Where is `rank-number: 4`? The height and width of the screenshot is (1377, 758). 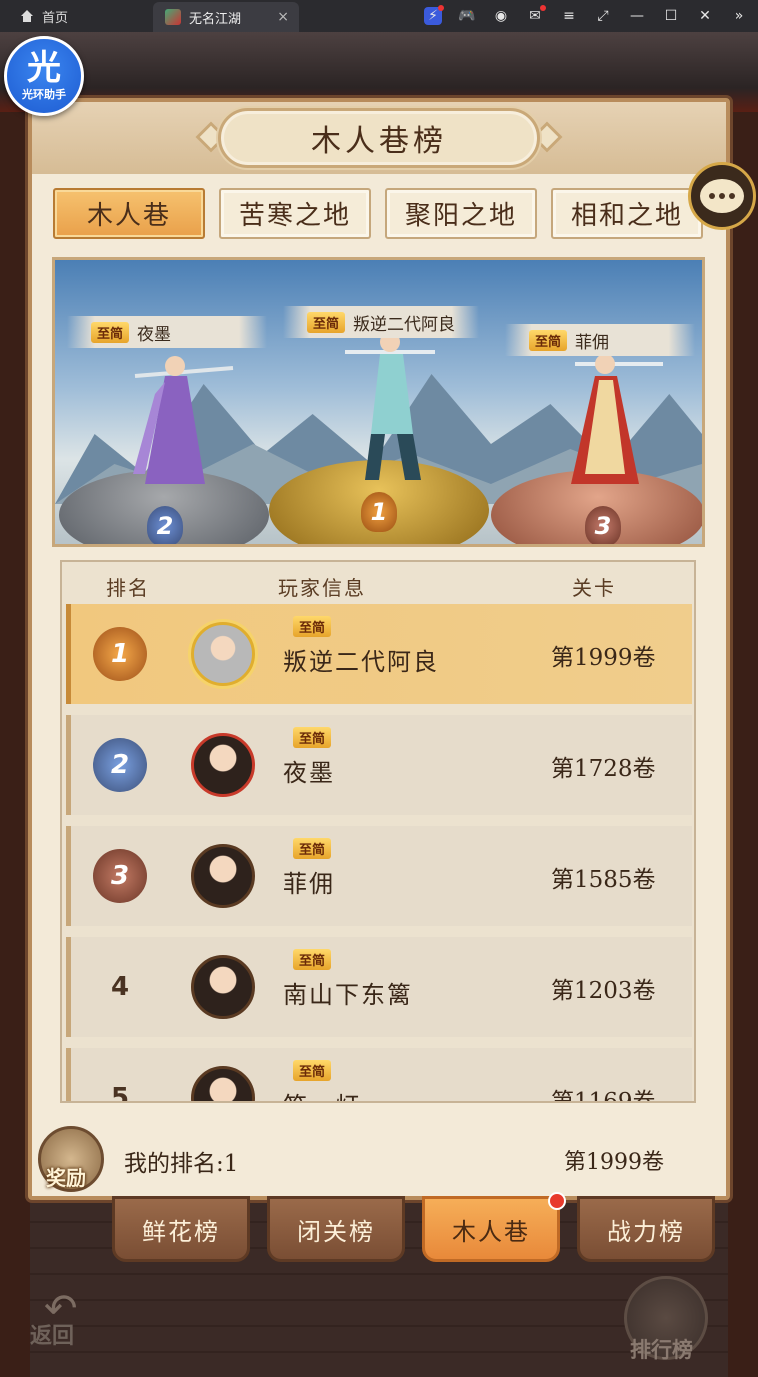
rank-number: 4 is located at coordinates (120, 987).